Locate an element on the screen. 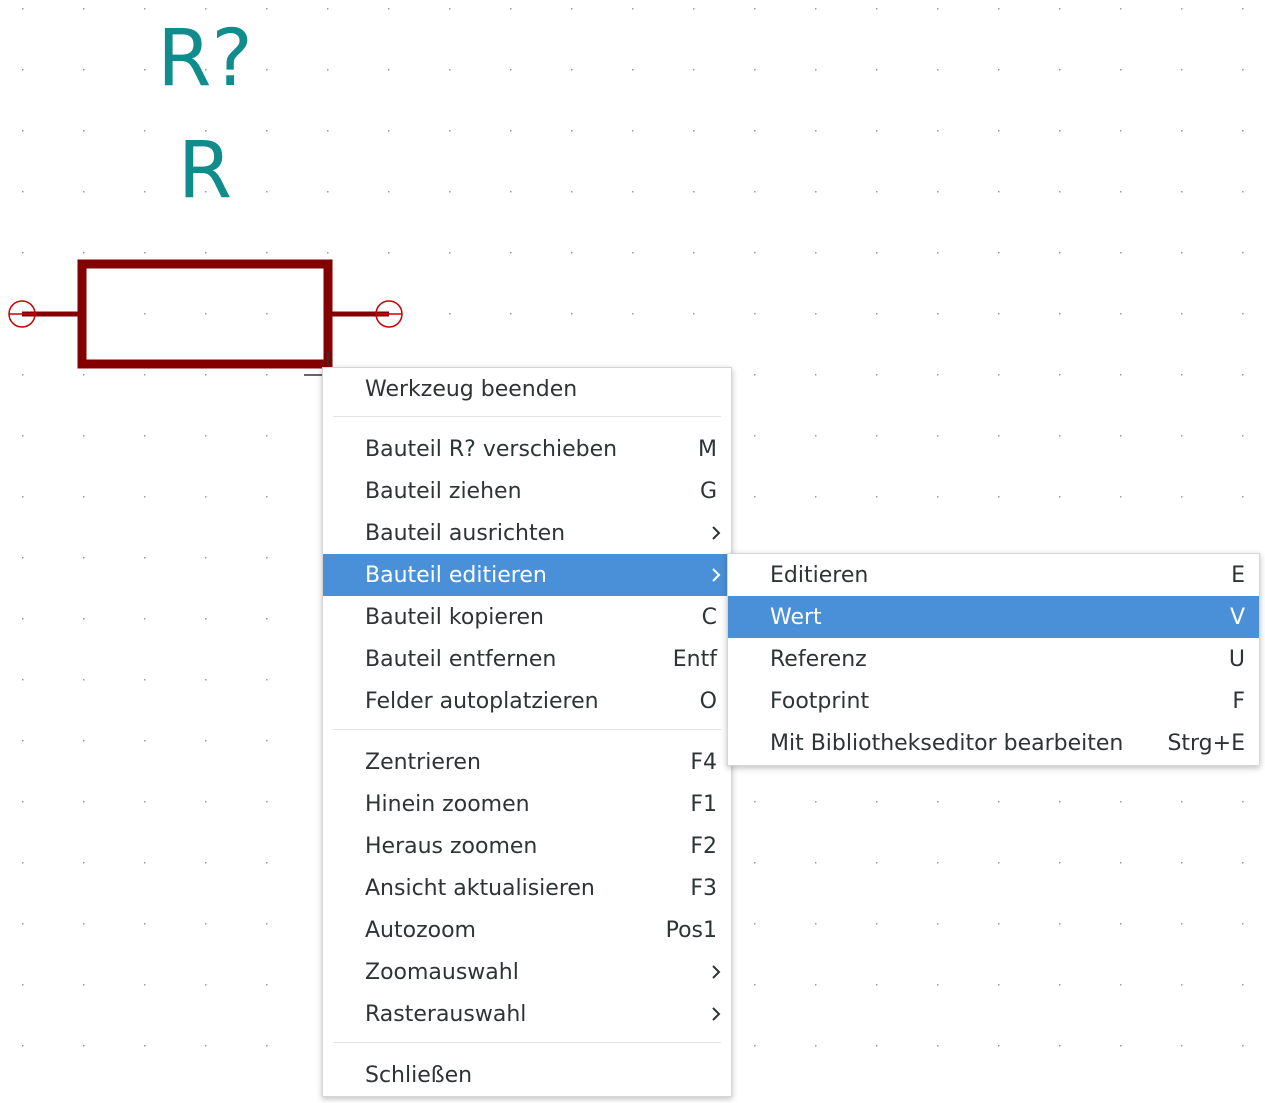  menu-item-werkzeug-beenden: Werkzeug beenden is located at coordinates (527, 389).